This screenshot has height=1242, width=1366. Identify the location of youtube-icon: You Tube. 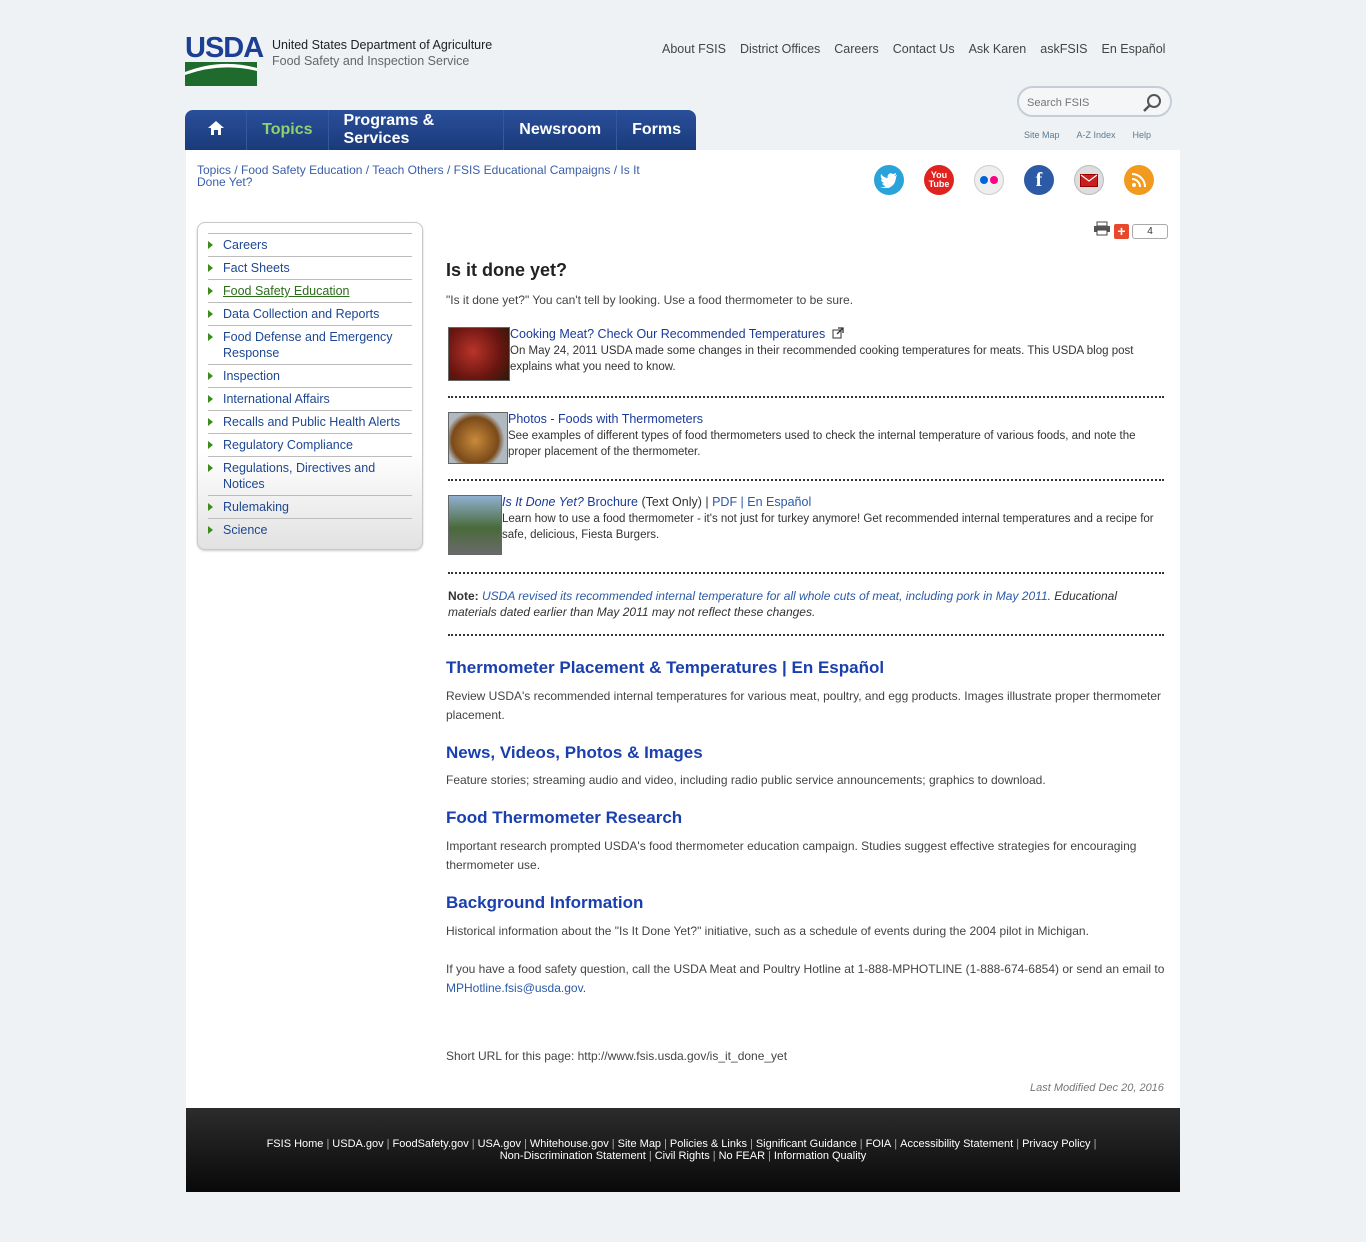
(939, 180).